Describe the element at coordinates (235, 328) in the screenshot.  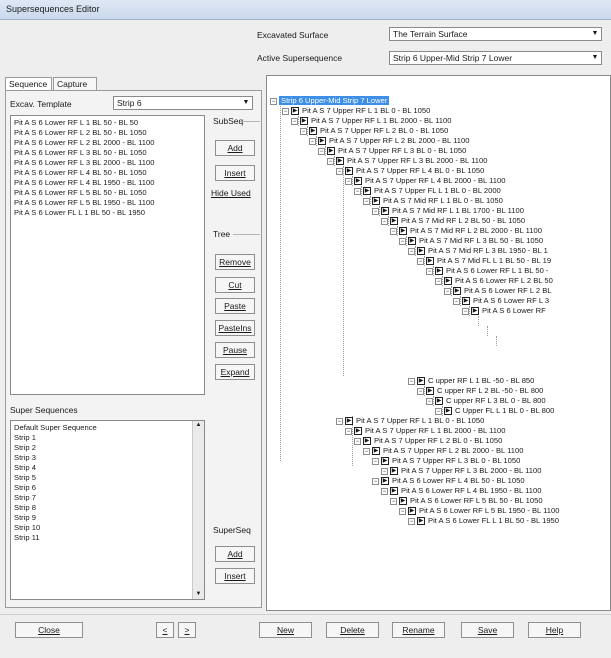
I see `tree-pasteins-button: PasteIns` at that location.